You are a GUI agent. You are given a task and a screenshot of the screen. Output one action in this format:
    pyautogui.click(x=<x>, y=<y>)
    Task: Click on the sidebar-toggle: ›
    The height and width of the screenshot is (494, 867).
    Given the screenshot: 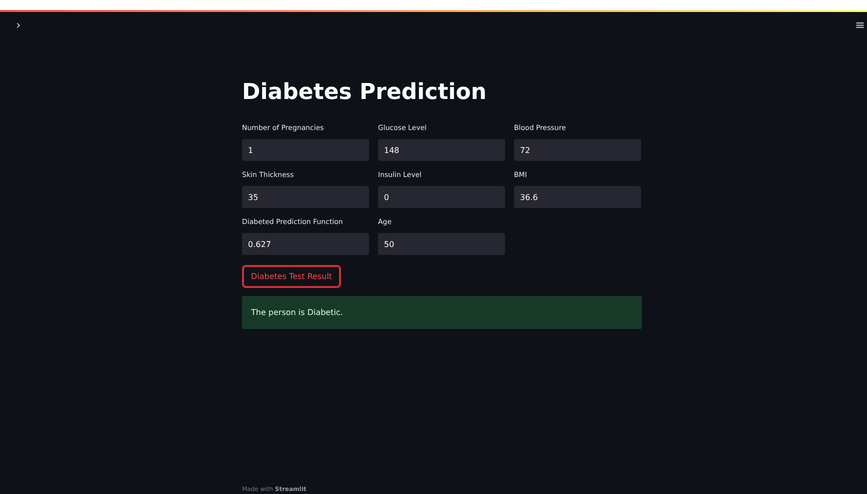 What is the action you would take?
    pyautogui.click(x=18, y=30)
    